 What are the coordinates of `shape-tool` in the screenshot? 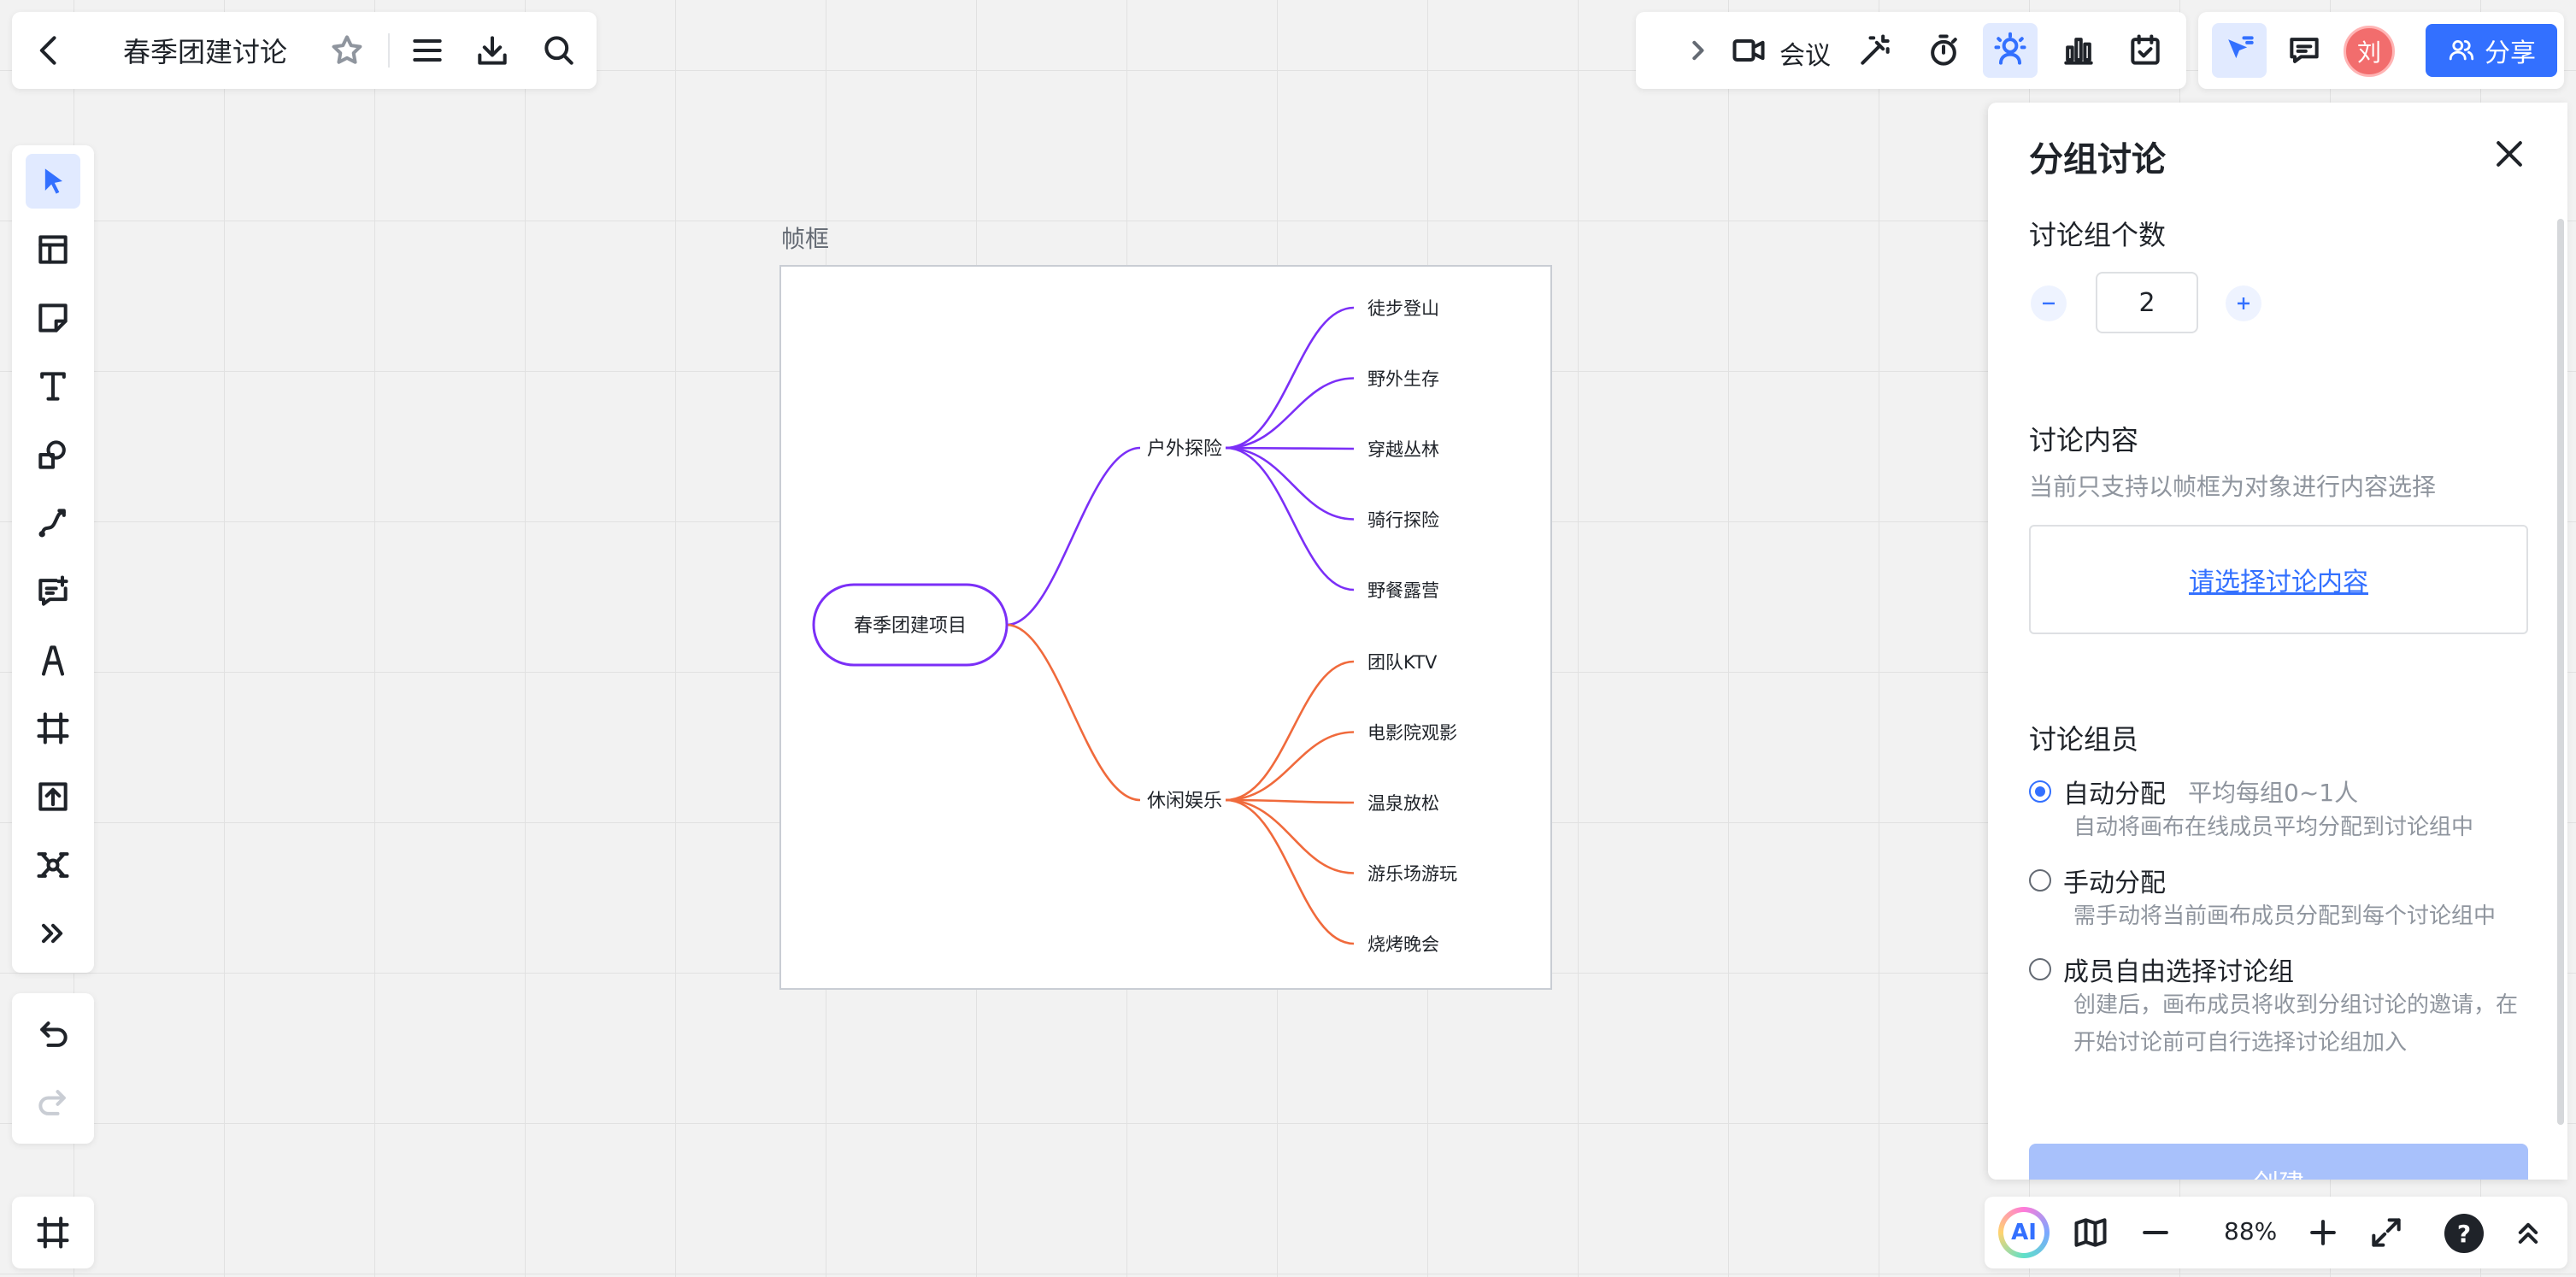 It's located at (53, 454).